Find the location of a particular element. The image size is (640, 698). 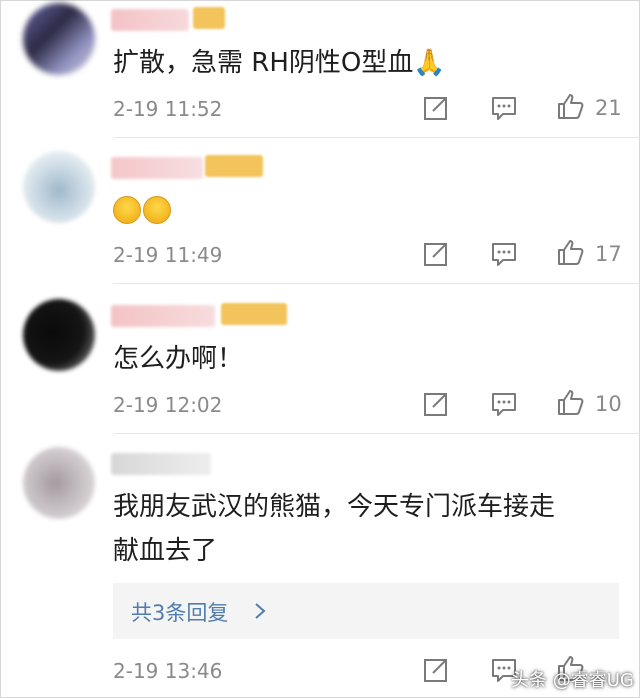

comment-text: 怎么办啊！ is located at coordinates (178, 359).